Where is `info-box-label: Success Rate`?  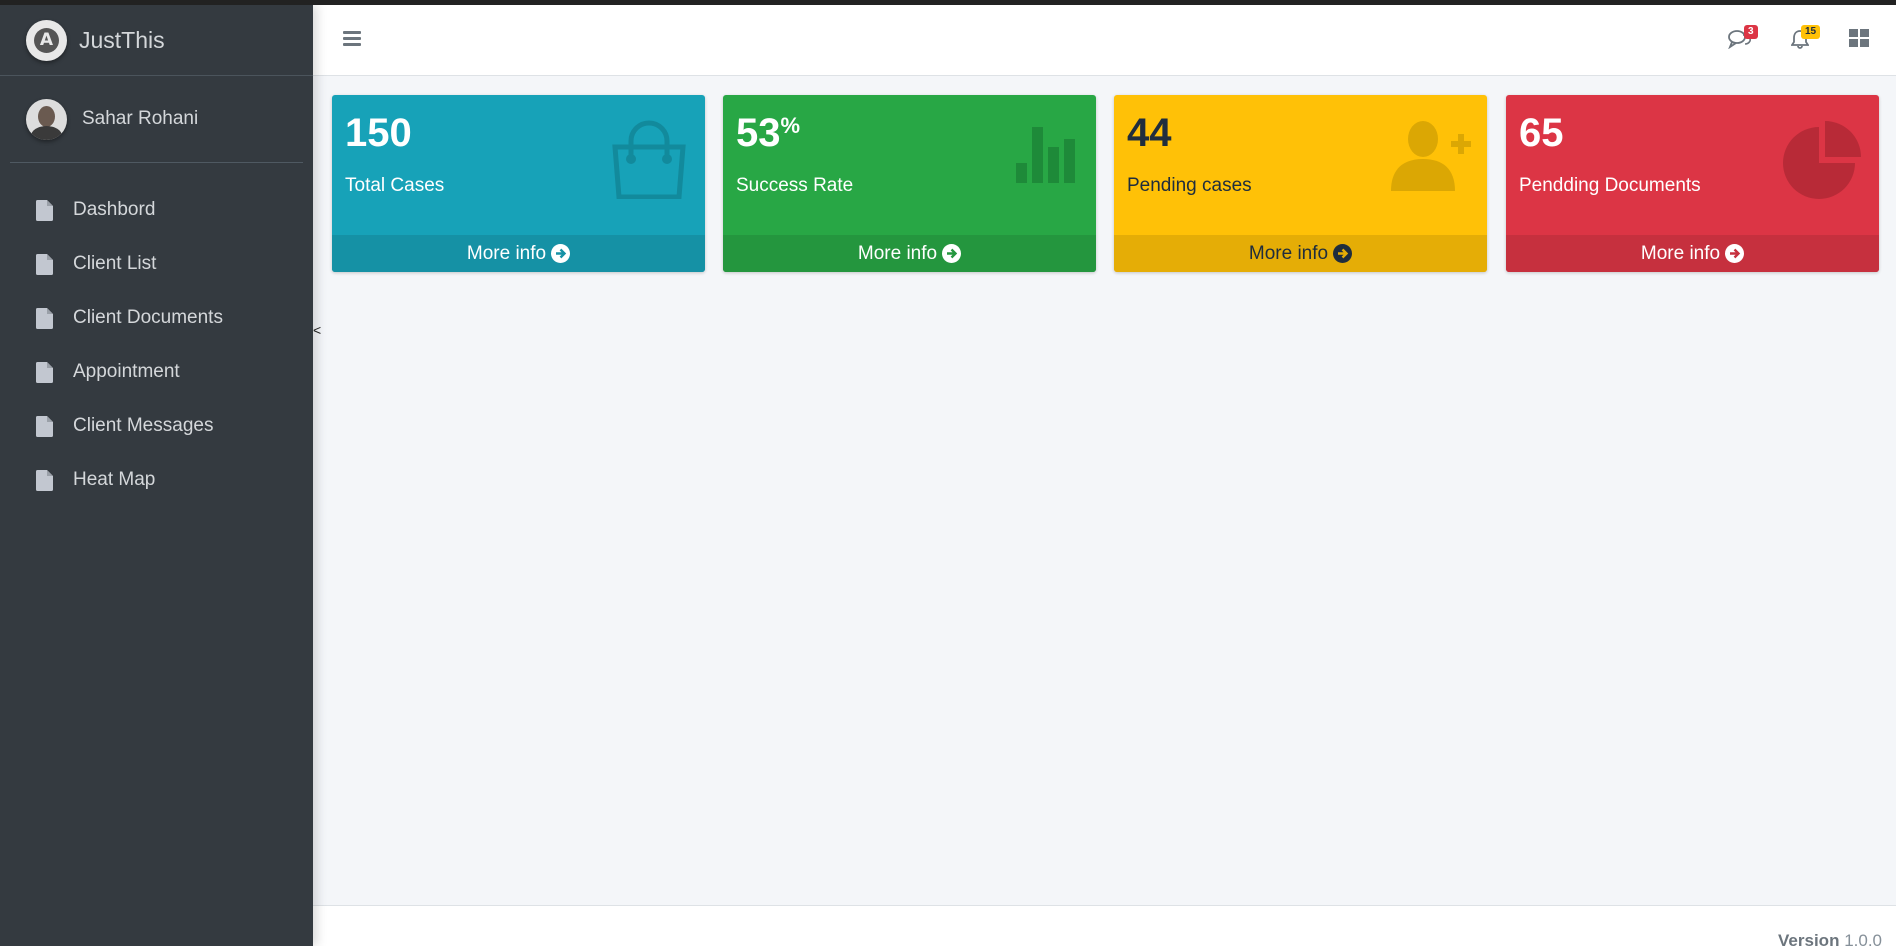
info-box-label: Success Rate is located at coordinates (795, 185).